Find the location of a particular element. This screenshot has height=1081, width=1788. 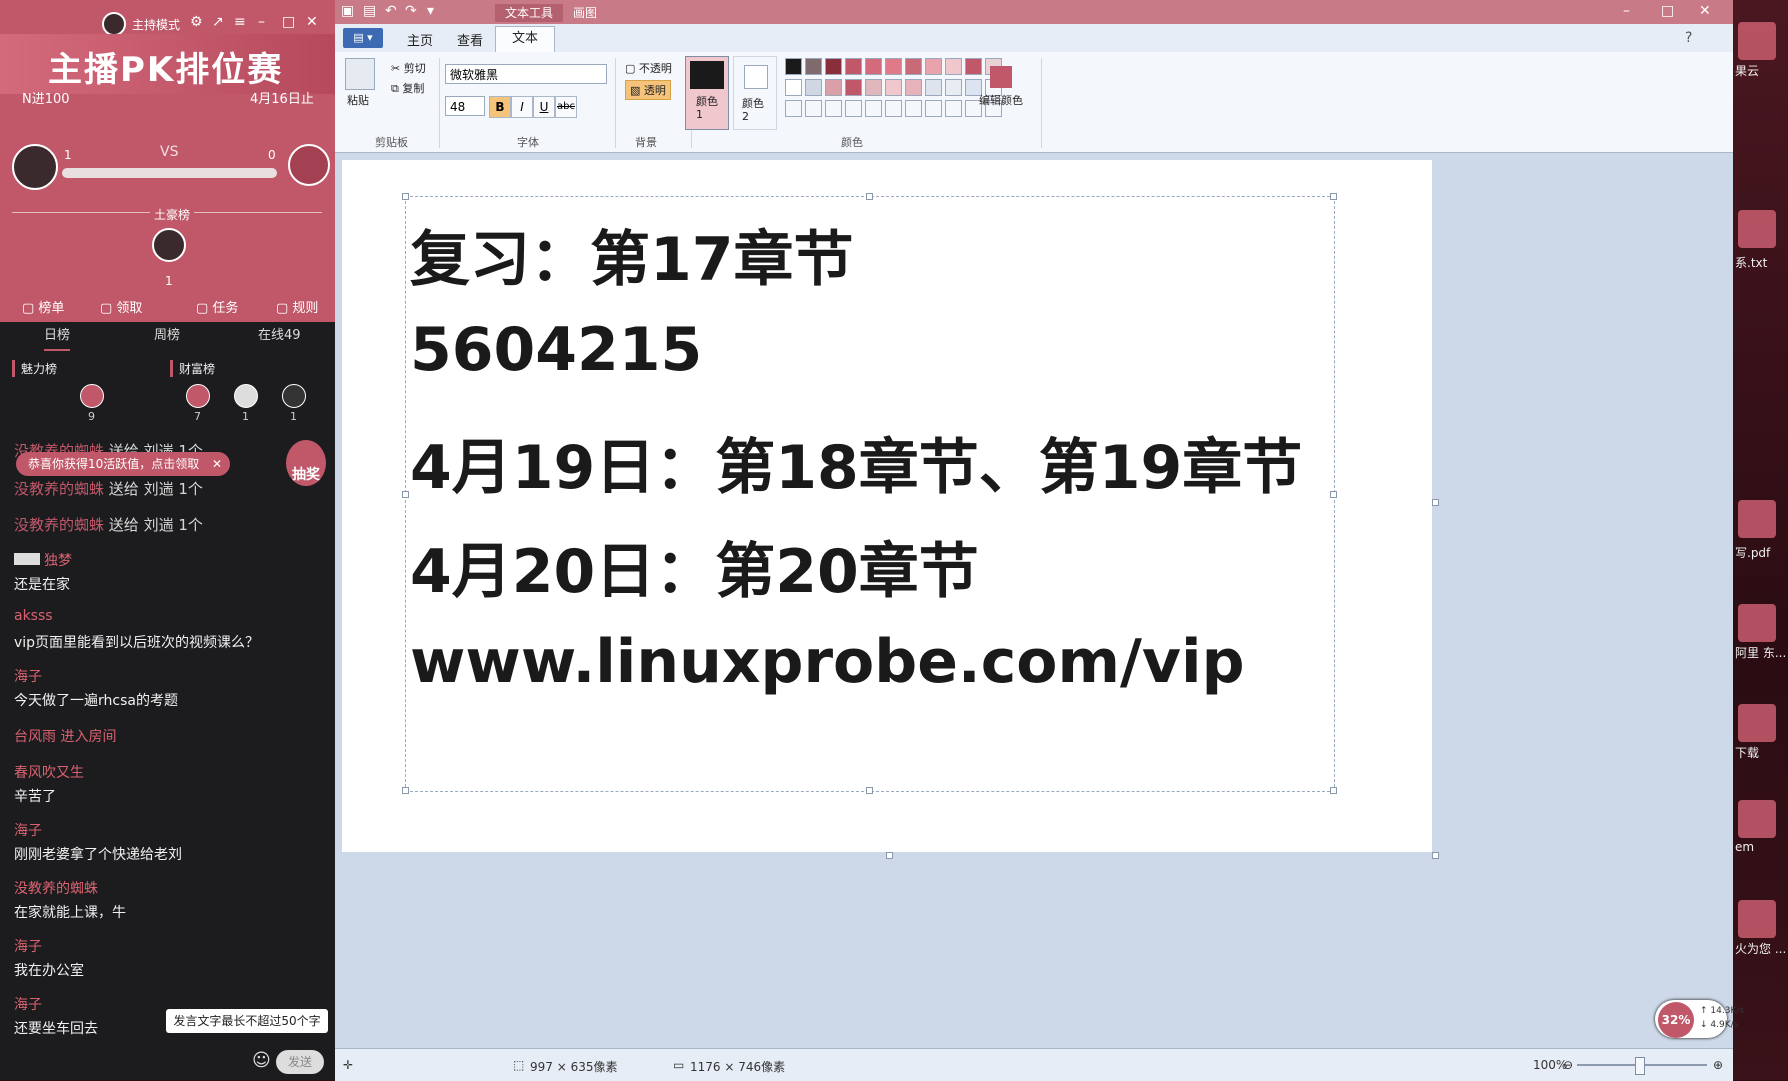

minimize-icon: – is located at coordinates (1626, 11).